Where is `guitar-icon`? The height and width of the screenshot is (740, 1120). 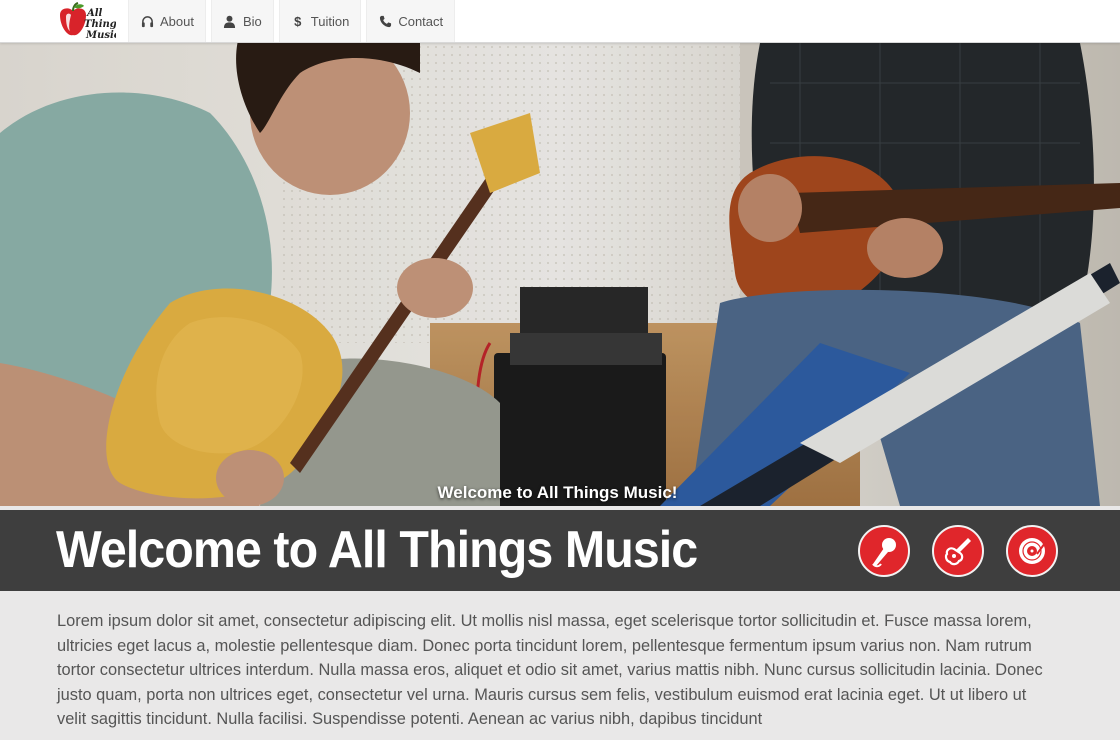
guitar-icon is located at coordinates (957, 552).